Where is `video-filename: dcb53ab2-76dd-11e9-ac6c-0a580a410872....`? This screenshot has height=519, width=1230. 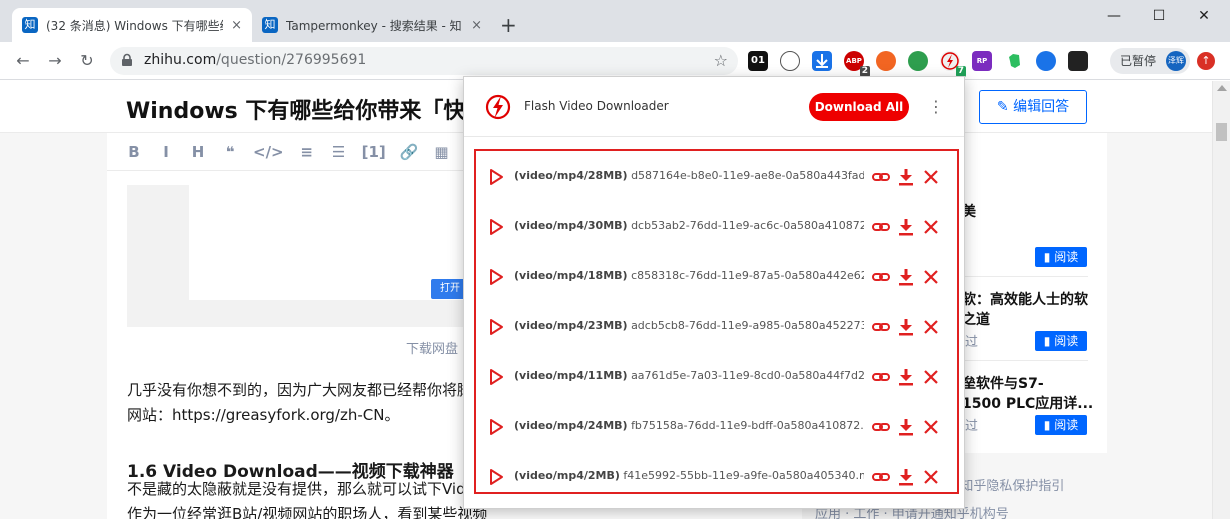
video-filename: dcb53ab2-76dd-11e9-ac6c-0a580a410872.... is located at coordinates (747, 225).